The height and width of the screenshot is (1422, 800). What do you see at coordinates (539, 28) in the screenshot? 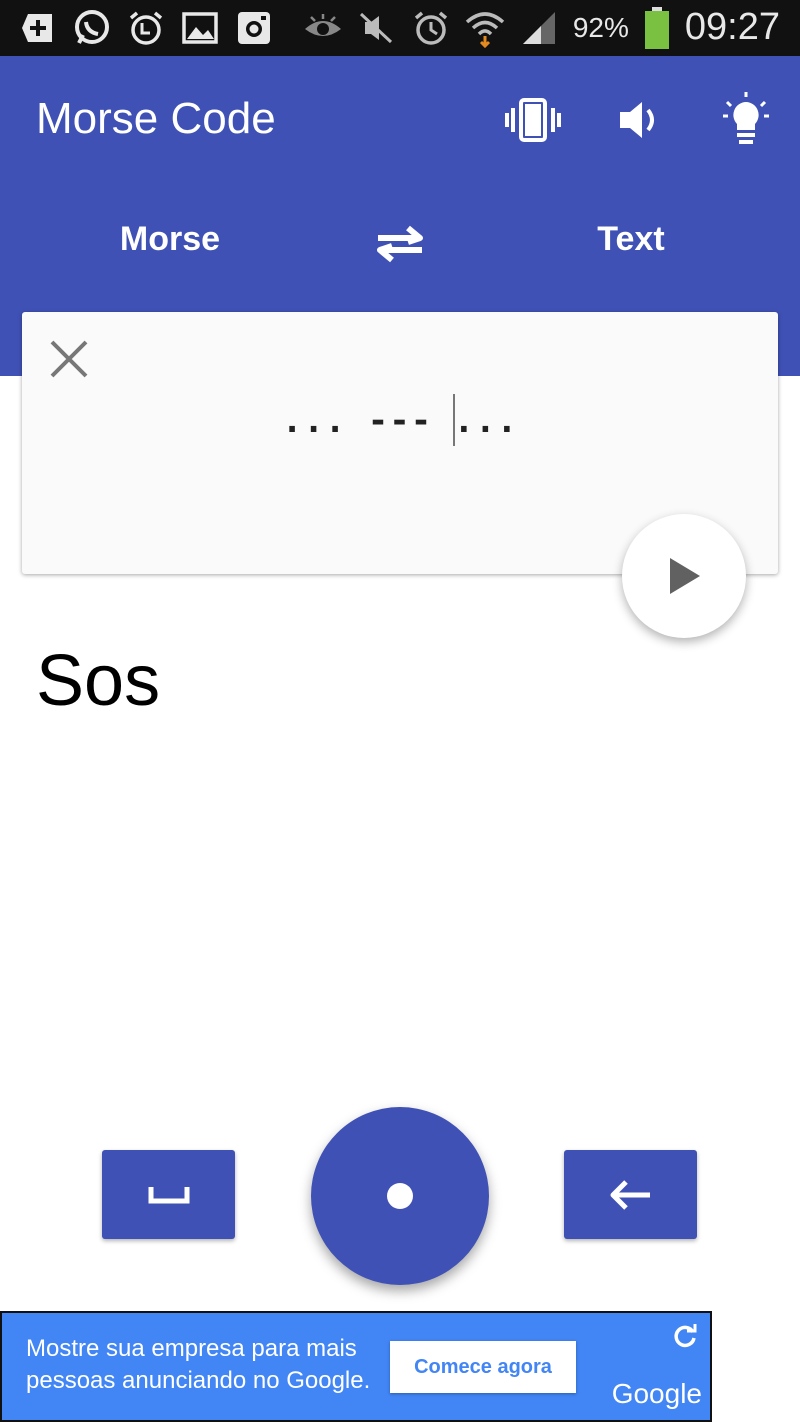
I see `signal-icon` at bounding box center [539, 28].